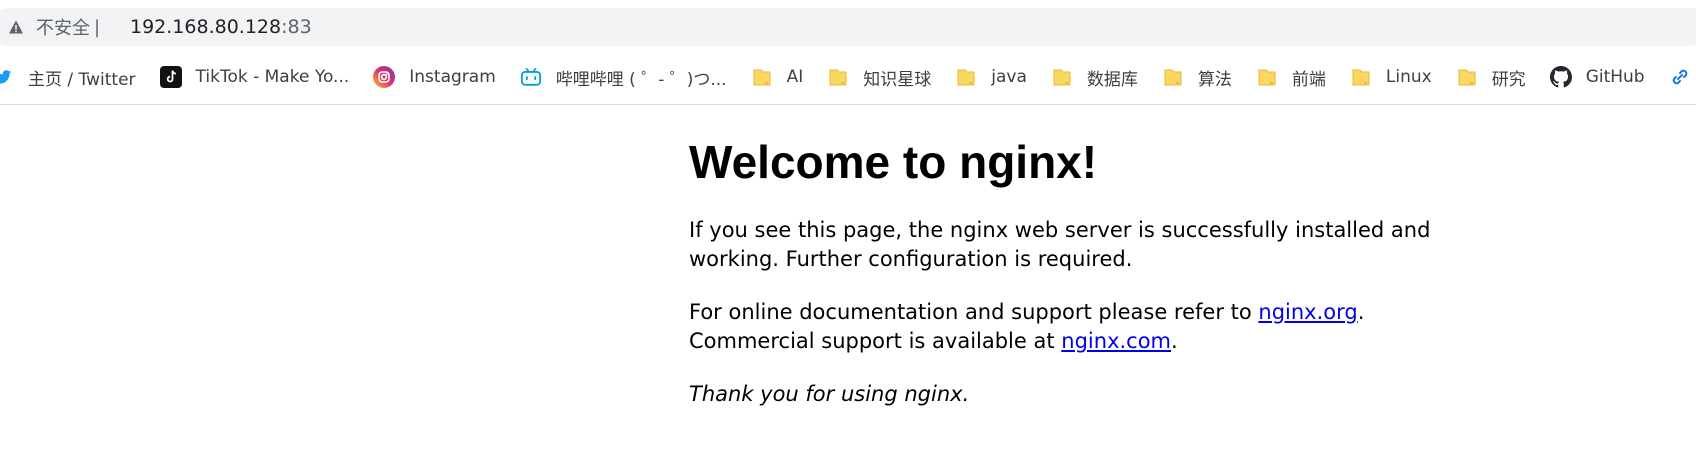  Describe the element at coordinates (897, 79) in the screenshot. I see `bookmark-label: 知识星球` at that location.